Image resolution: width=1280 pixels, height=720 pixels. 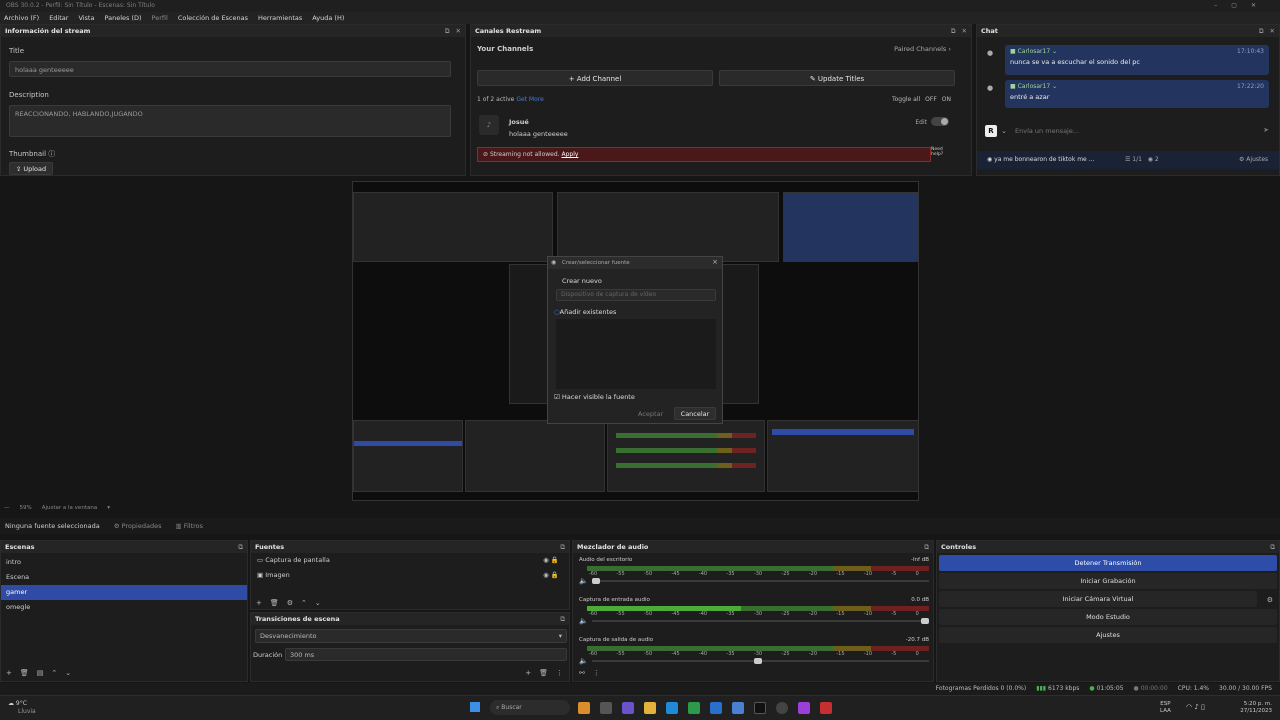 I want to click on edge-icon, so click(x=672, y=708).